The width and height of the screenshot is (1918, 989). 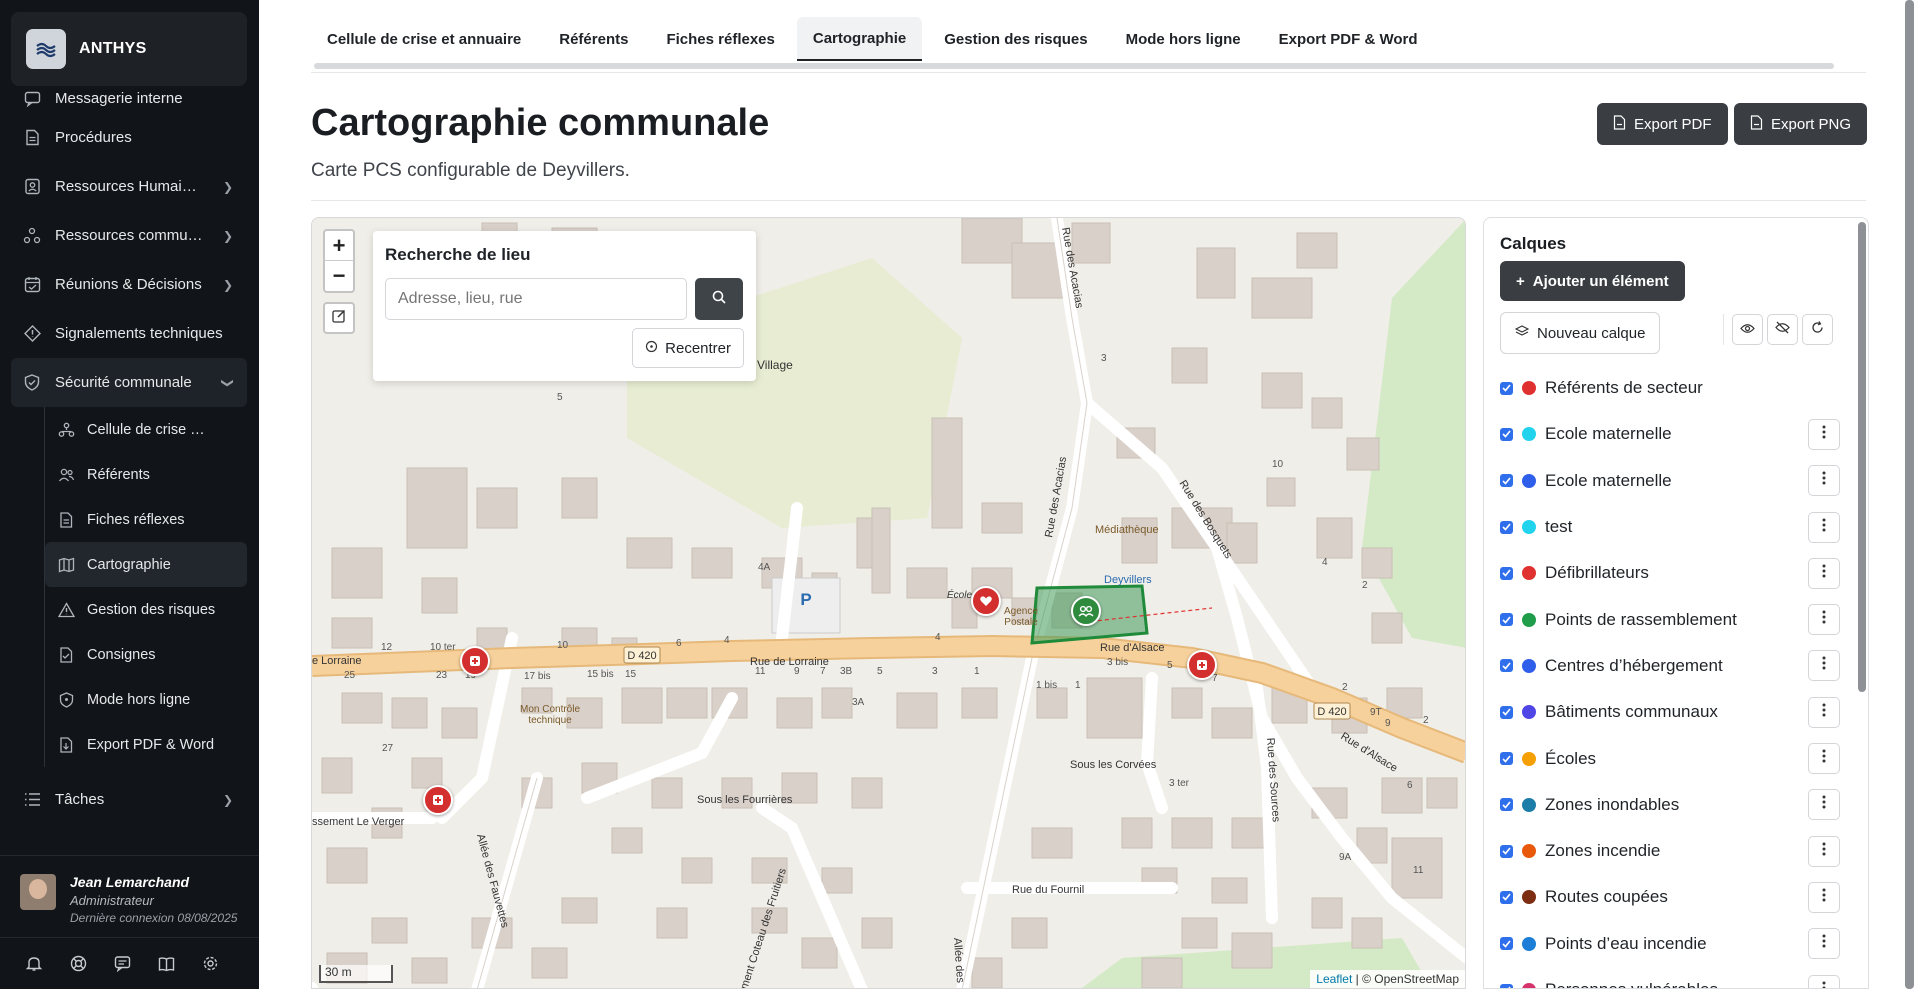 I want to click on sidebar-item-ressources-communales: Ressources communales ❯, so click(x=129, y=235).